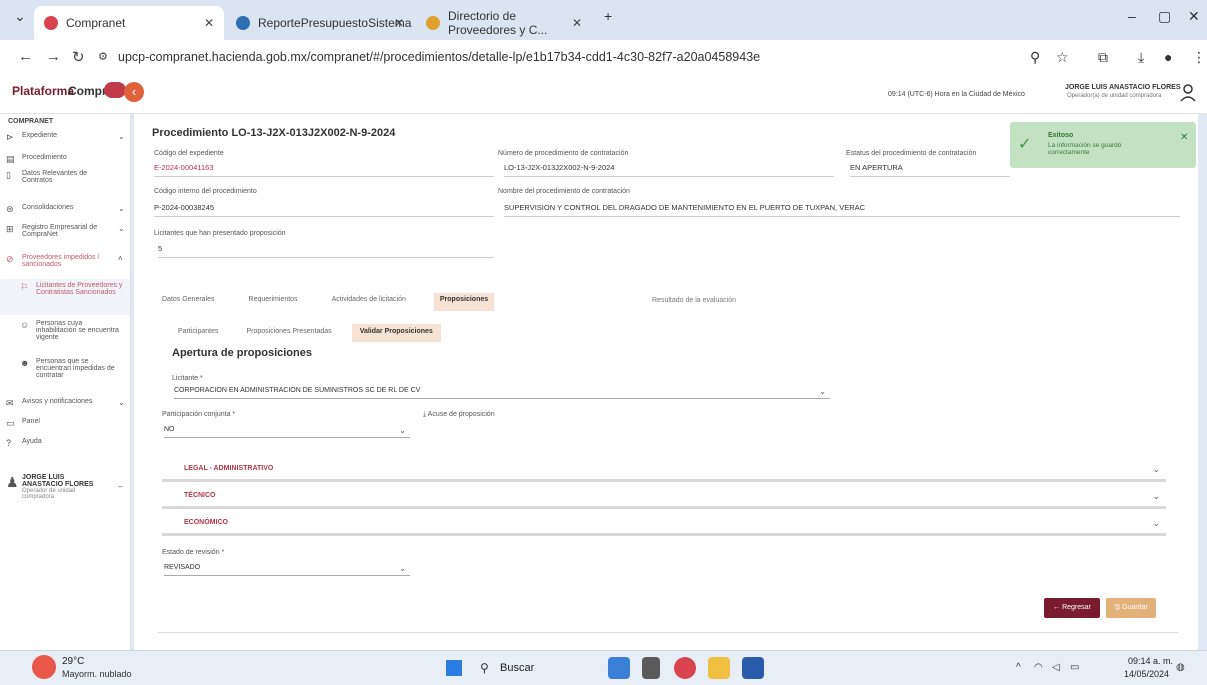 The width and height of the screenshot is (1207, 685). I want to click on clock-time: 09:14 a. m., so click(1150, 661).